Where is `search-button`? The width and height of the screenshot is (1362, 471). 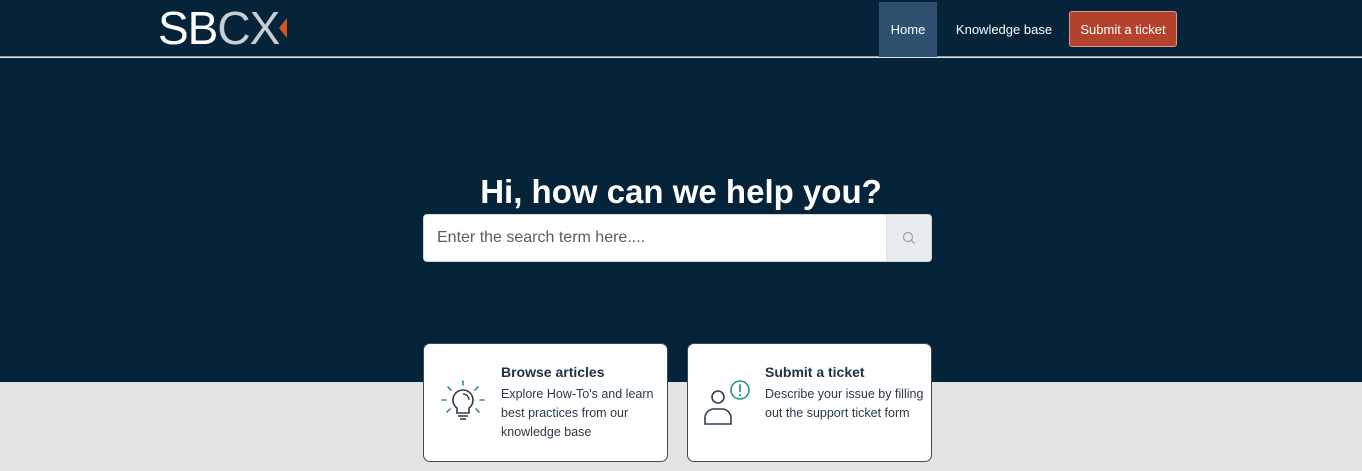 search-button is located at coordinates (908, 238).